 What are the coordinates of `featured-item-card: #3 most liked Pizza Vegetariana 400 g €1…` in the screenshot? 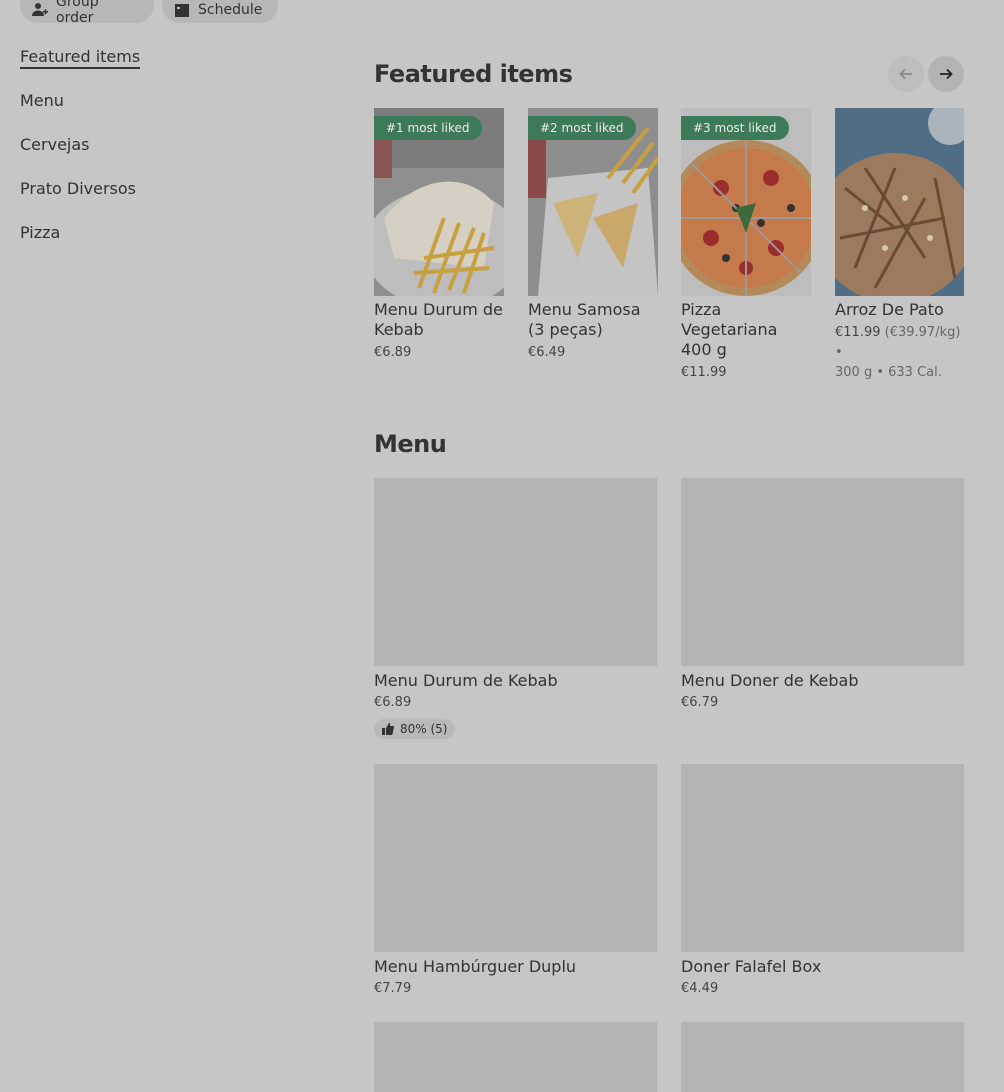 It's located at (746, 245).